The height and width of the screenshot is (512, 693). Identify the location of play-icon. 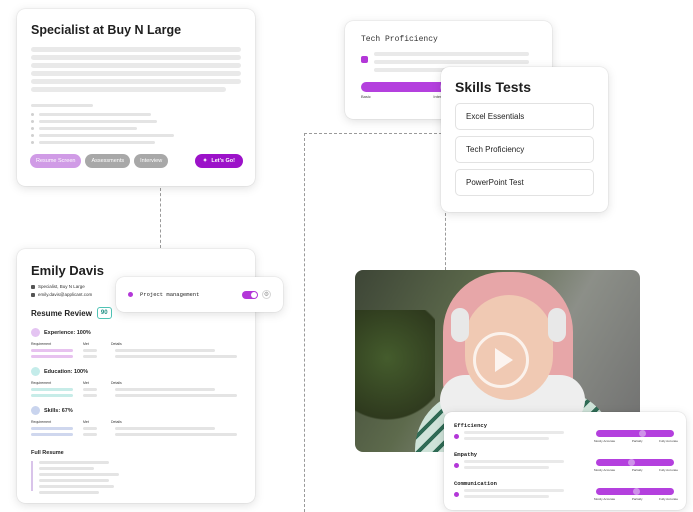
(504, 360).